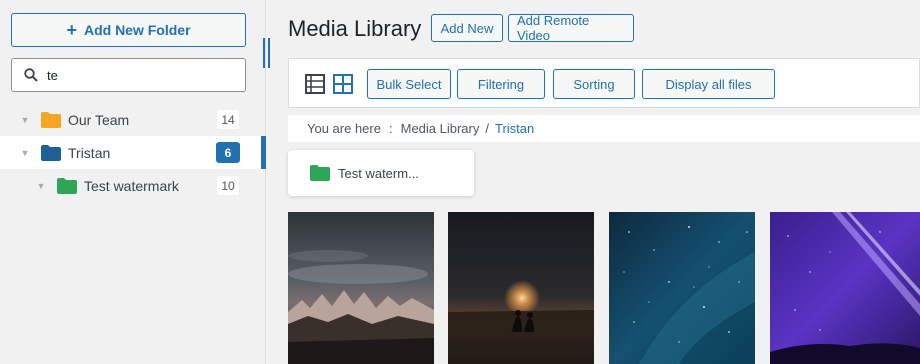 Image resolution: width=920 pixels, height=364 pixels. Describe the element at coordinates (467, 28) in the screenshot. I see `add-new-button: Add New` at that location.